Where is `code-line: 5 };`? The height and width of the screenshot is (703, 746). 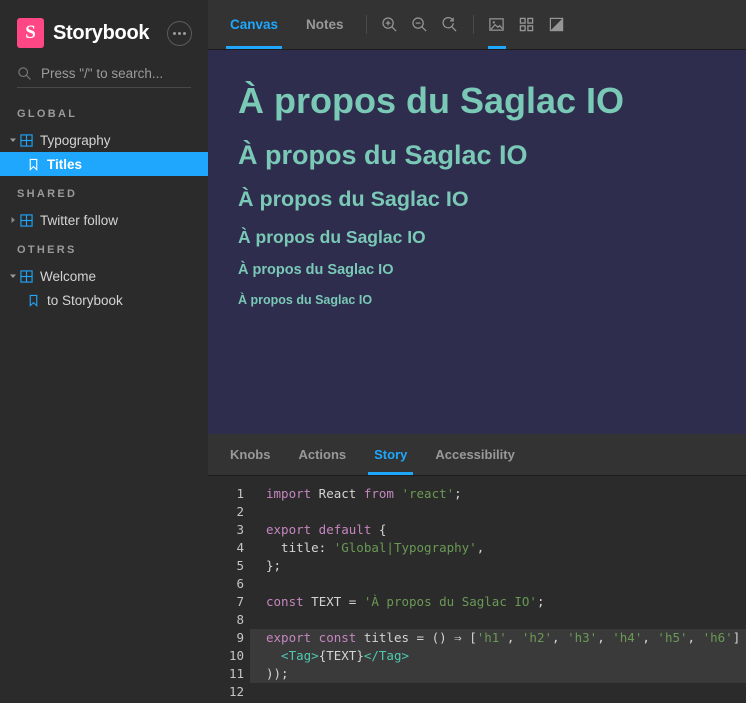
code-line: 5 }; is located at coordinates (477, 566).